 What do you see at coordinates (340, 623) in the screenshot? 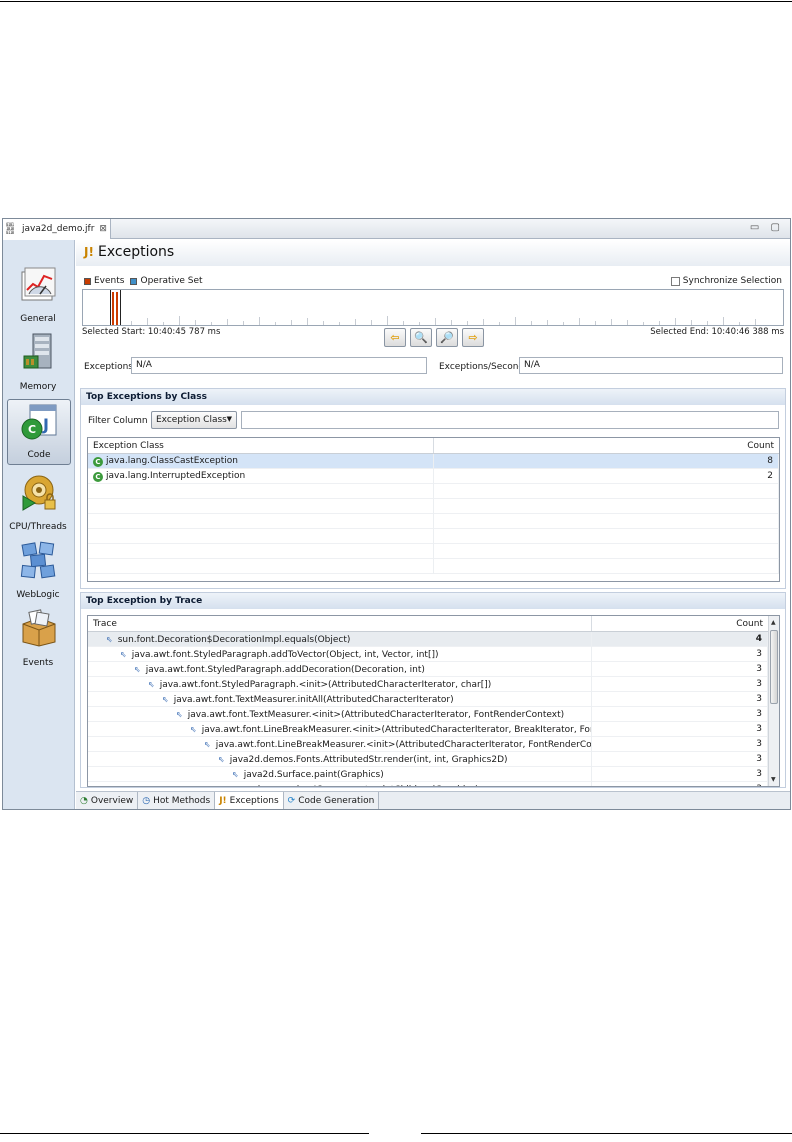
I see `column-header-trace: Trace` at bounding box center [340, 623].